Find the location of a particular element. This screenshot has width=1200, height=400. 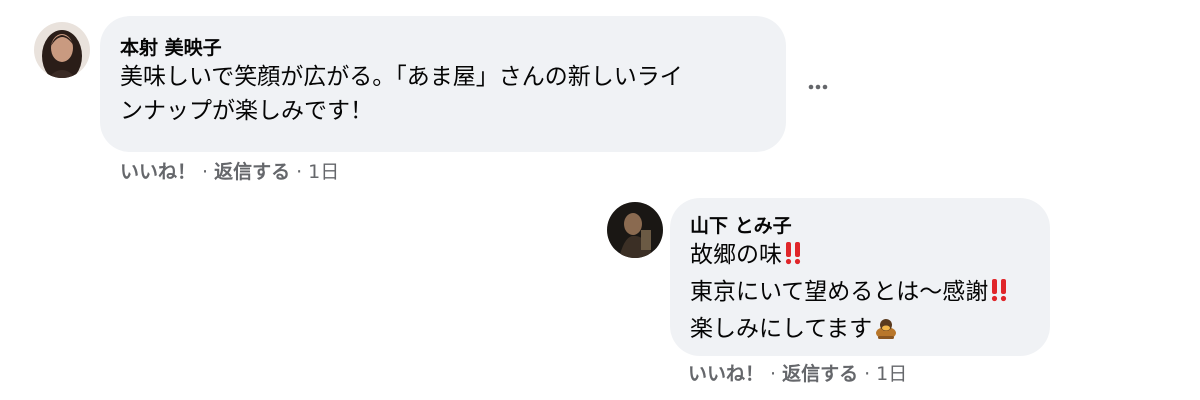

comment-text-segment: 東京にいて望めるとは～感謝 is located at coordinates (839, 292).